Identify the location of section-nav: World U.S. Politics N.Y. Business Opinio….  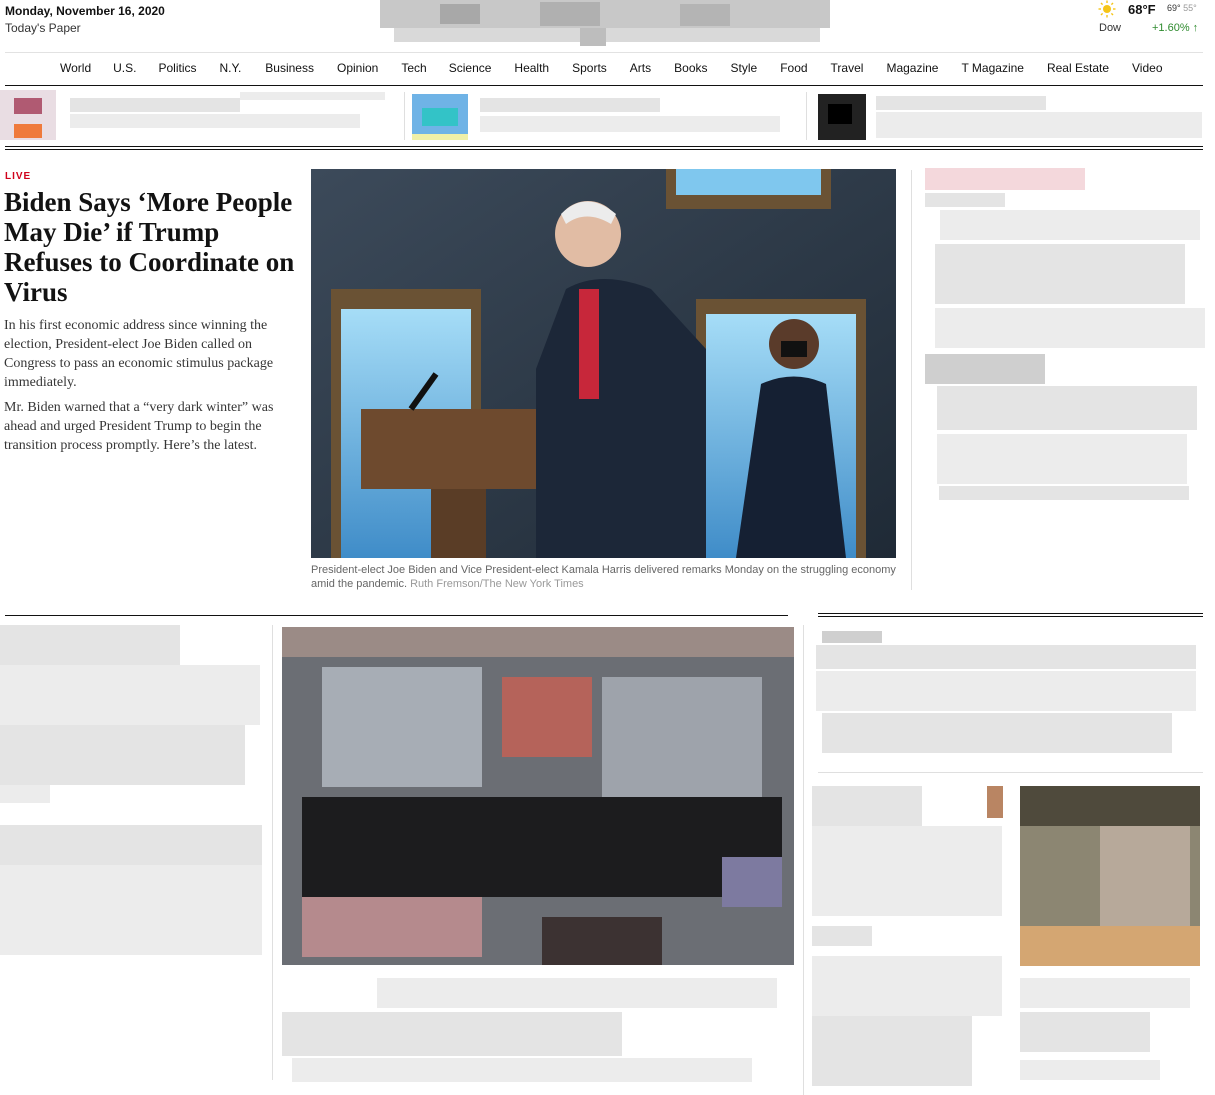
(607, 70).